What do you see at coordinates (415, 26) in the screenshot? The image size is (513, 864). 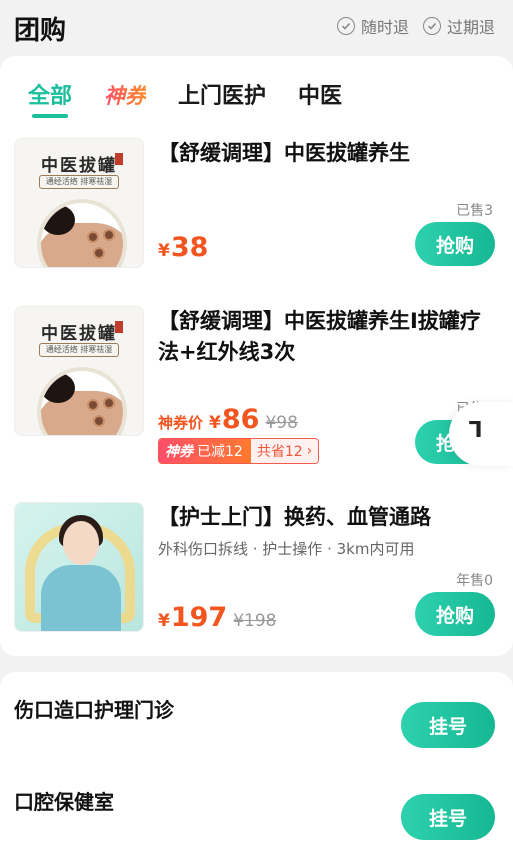 I see `guarantee-list: 随时退 过期退` at bounding box center [415, 26].